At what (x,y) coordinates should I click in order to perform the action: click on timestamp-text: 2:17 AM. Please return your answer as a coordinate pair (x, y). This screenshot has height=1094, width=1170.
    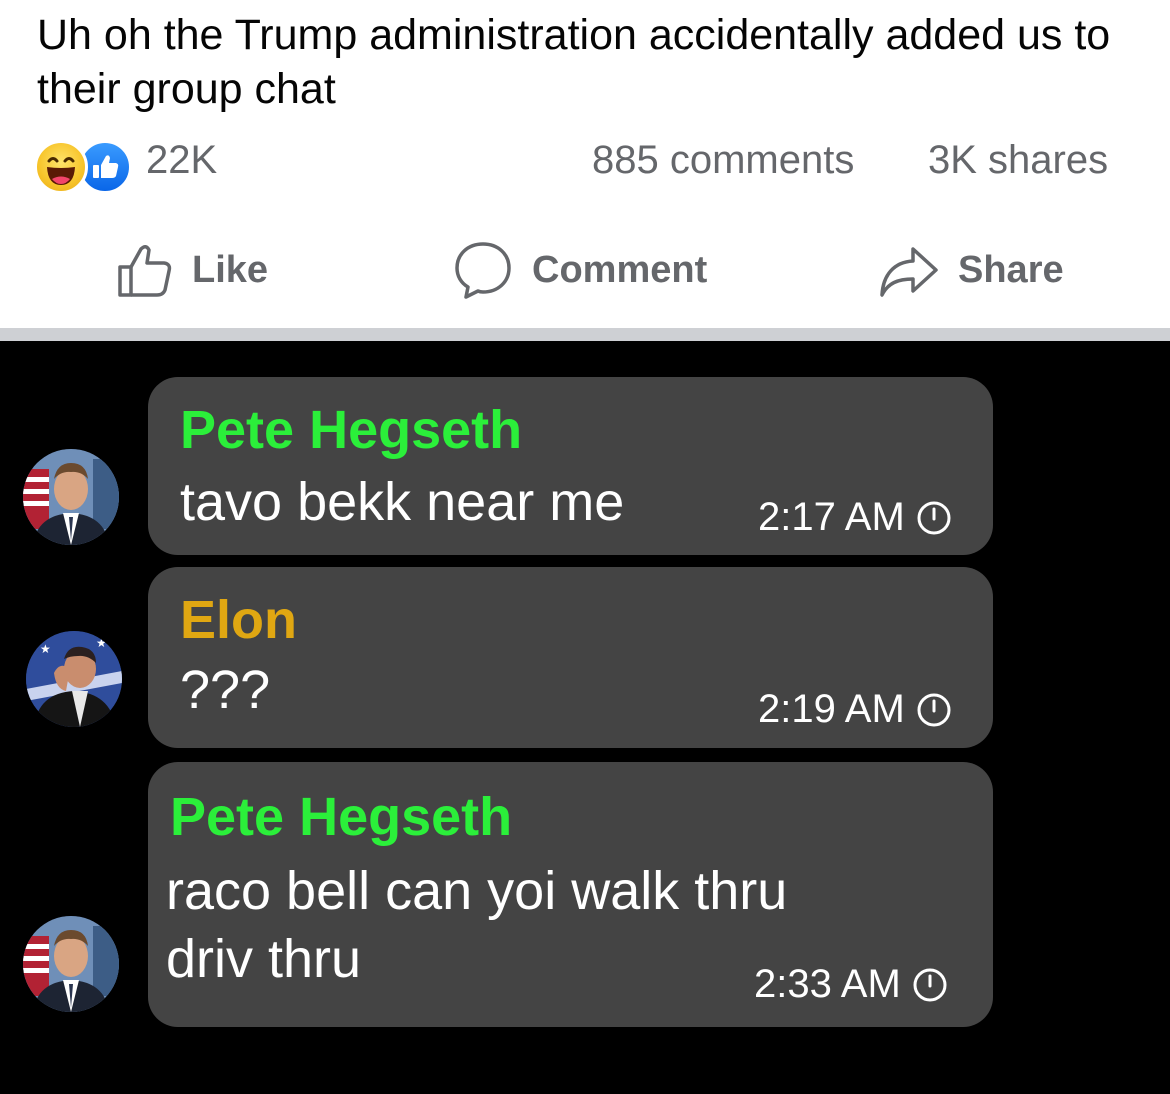
    Looking at the image, I should click on (831, 517).